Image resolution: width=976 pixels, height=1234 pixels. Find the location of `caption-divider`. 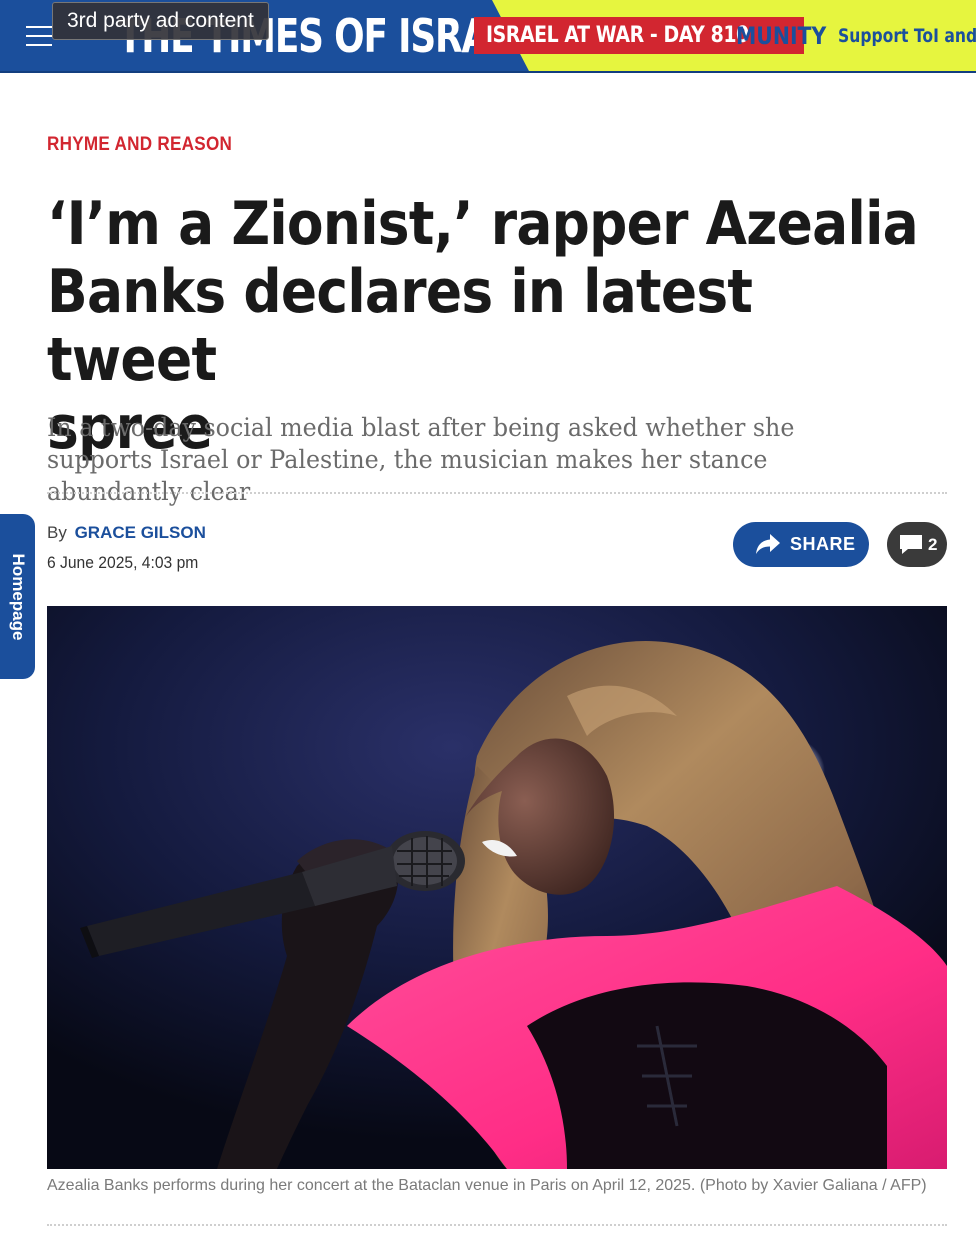

caption-divider is located at coordinates (497, 1225).